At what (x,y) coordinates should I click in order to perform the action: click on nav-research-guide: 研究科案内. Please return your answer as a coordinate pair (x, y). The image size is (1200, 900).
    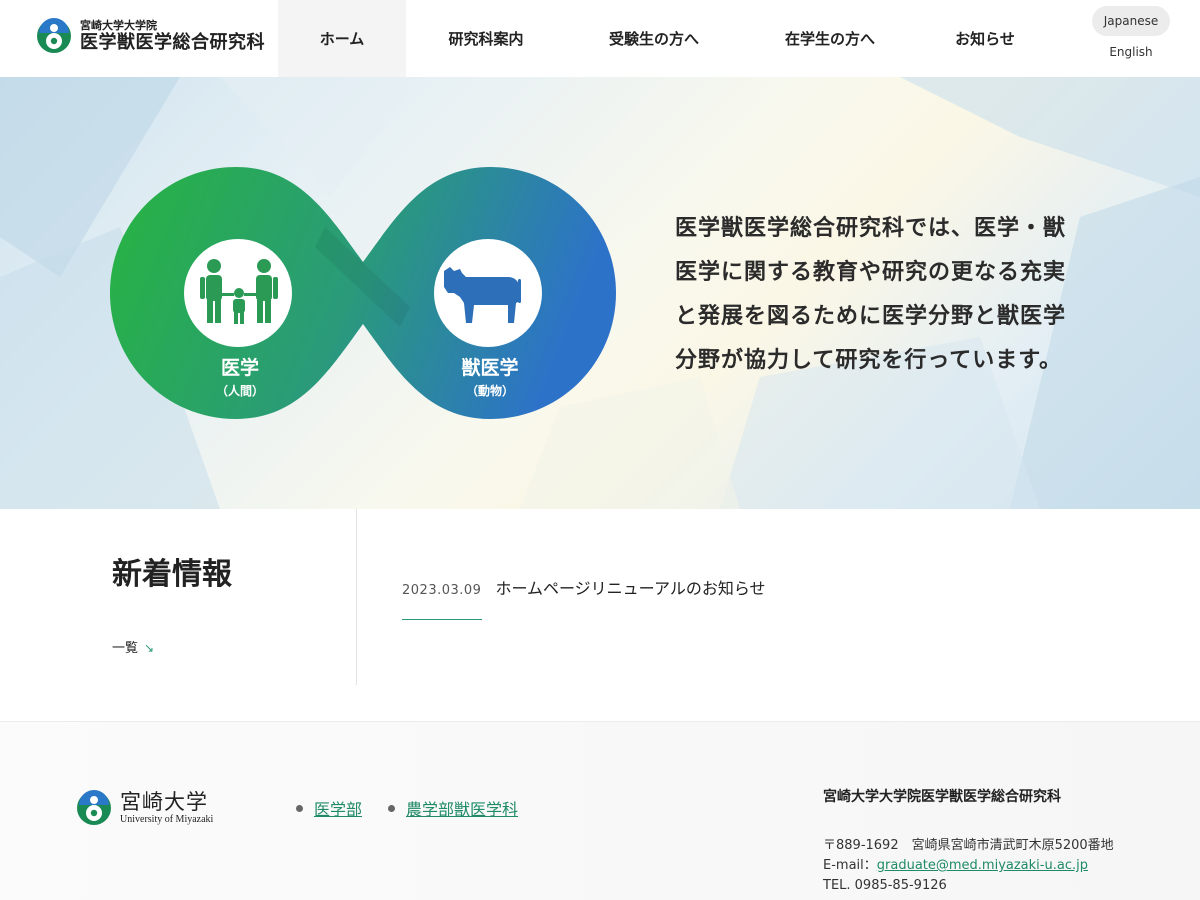
    Looking at the image, I should click on (486, 38).